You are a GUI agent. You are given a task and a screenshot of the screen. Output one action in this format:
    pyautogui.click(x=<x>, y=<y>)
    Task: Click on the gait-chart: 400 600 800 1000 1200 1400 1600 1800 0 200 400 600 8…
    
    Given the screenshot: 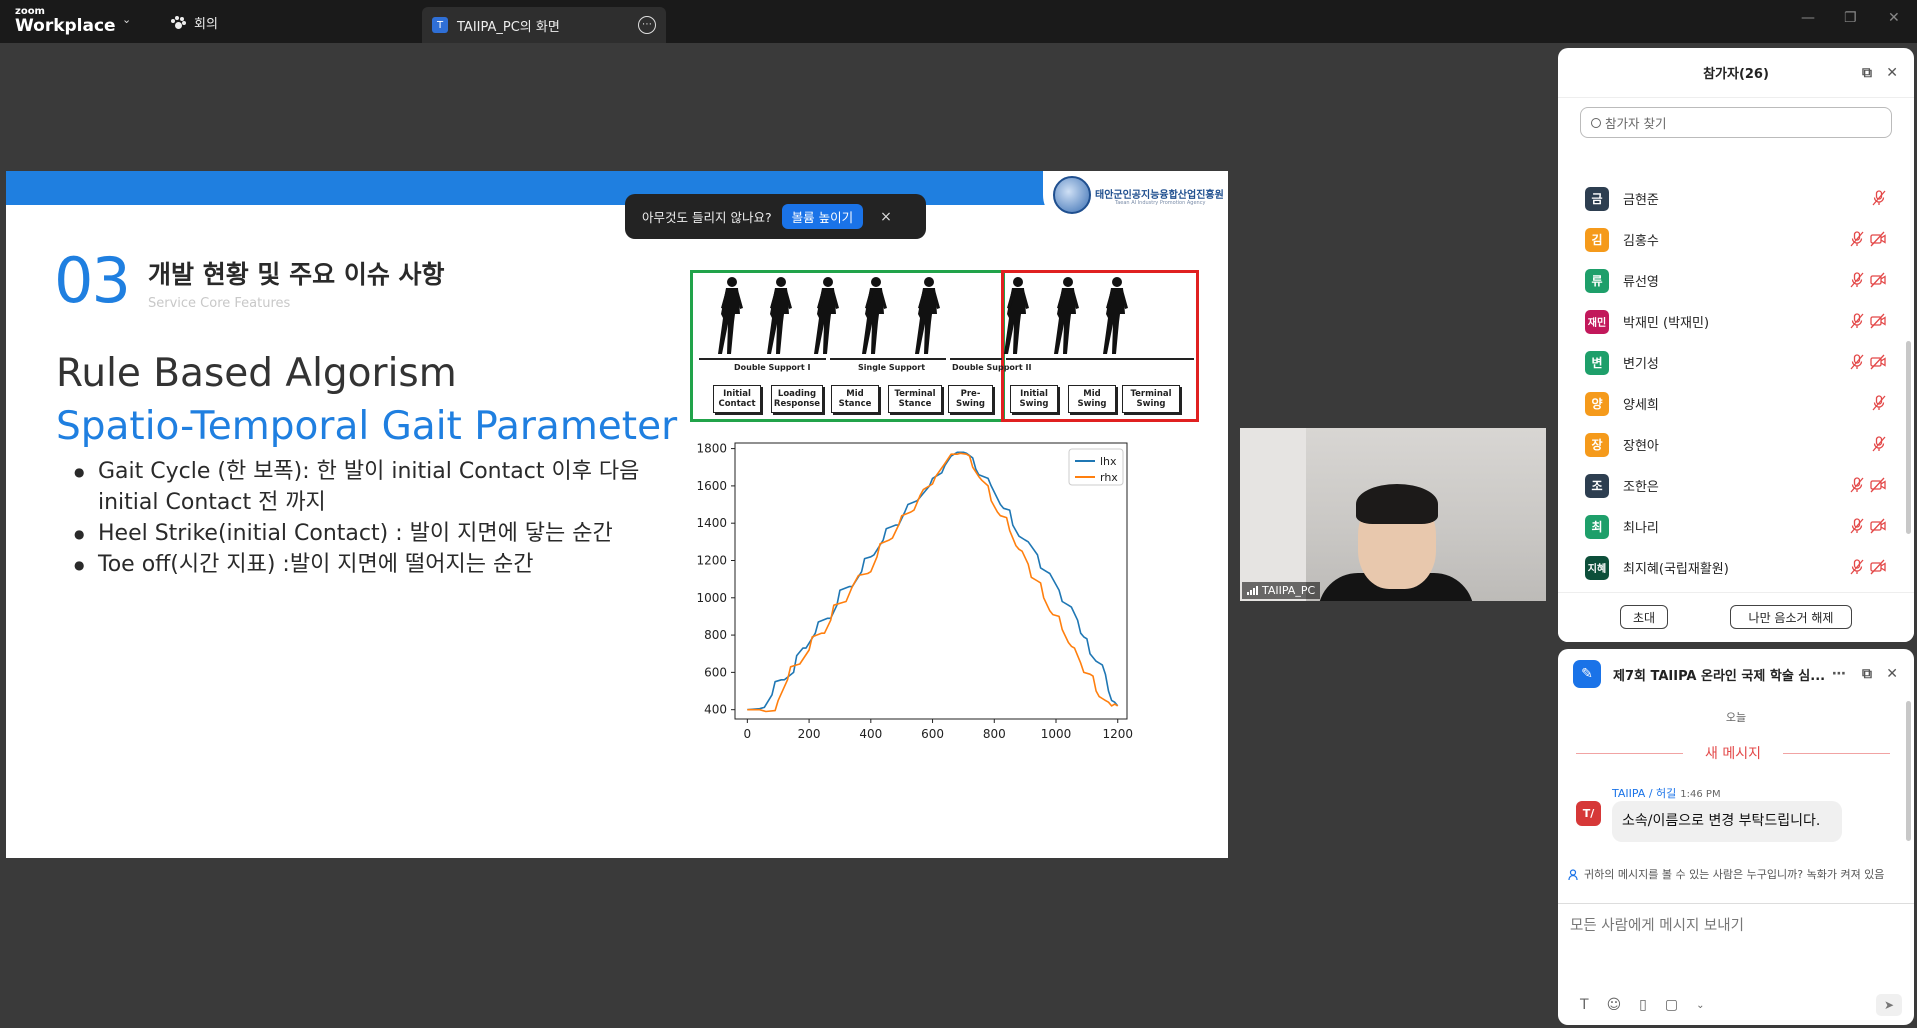 What is the action you would take?
    pyautogui.click(x=914, y=591)
    